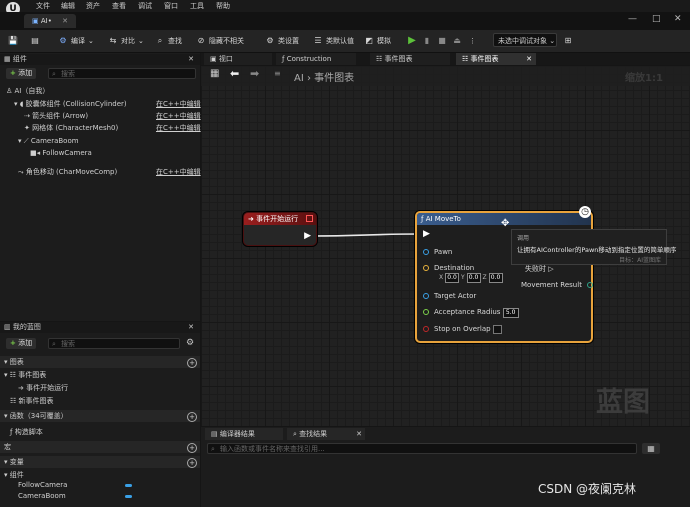  What do you see at coordinates (449, 296) in the screenshot?
I see `target-actor-pin: Target Actor` at bounding box center [449, 296].